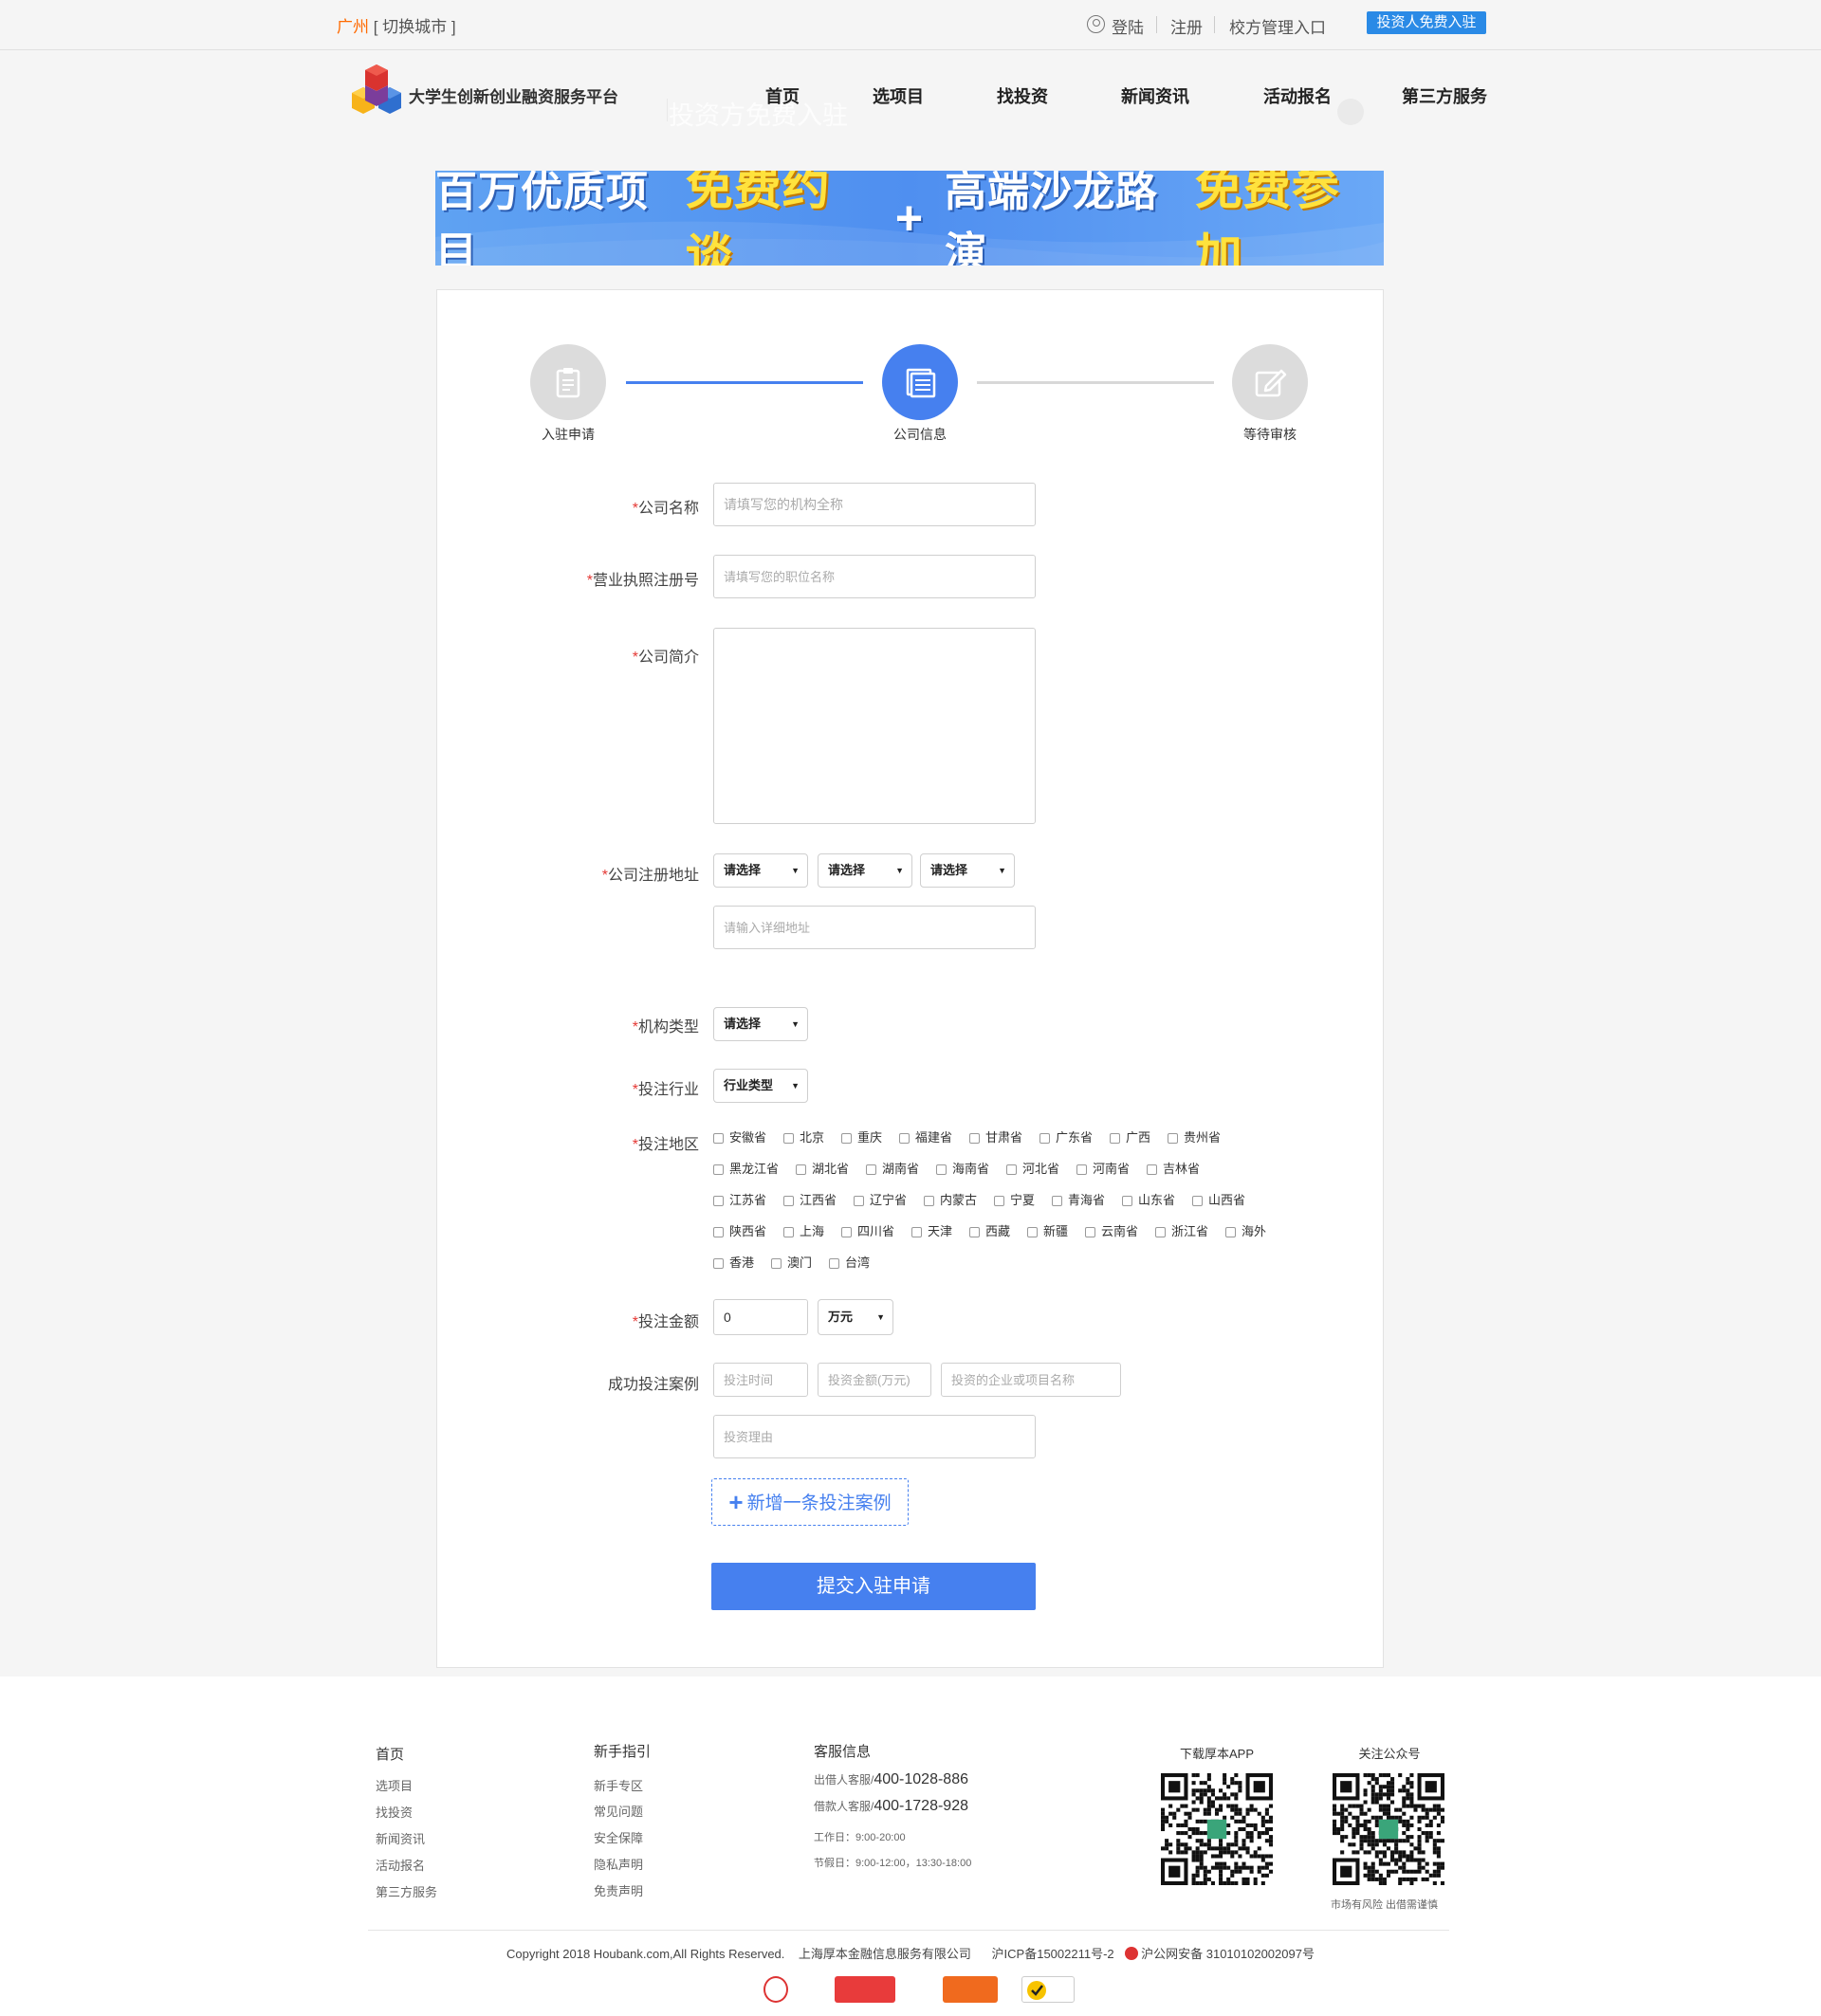  Describe the element at coordinates (880, 1200) in the screenshot. I see `region-checkbox: 辽宁省` at that location.